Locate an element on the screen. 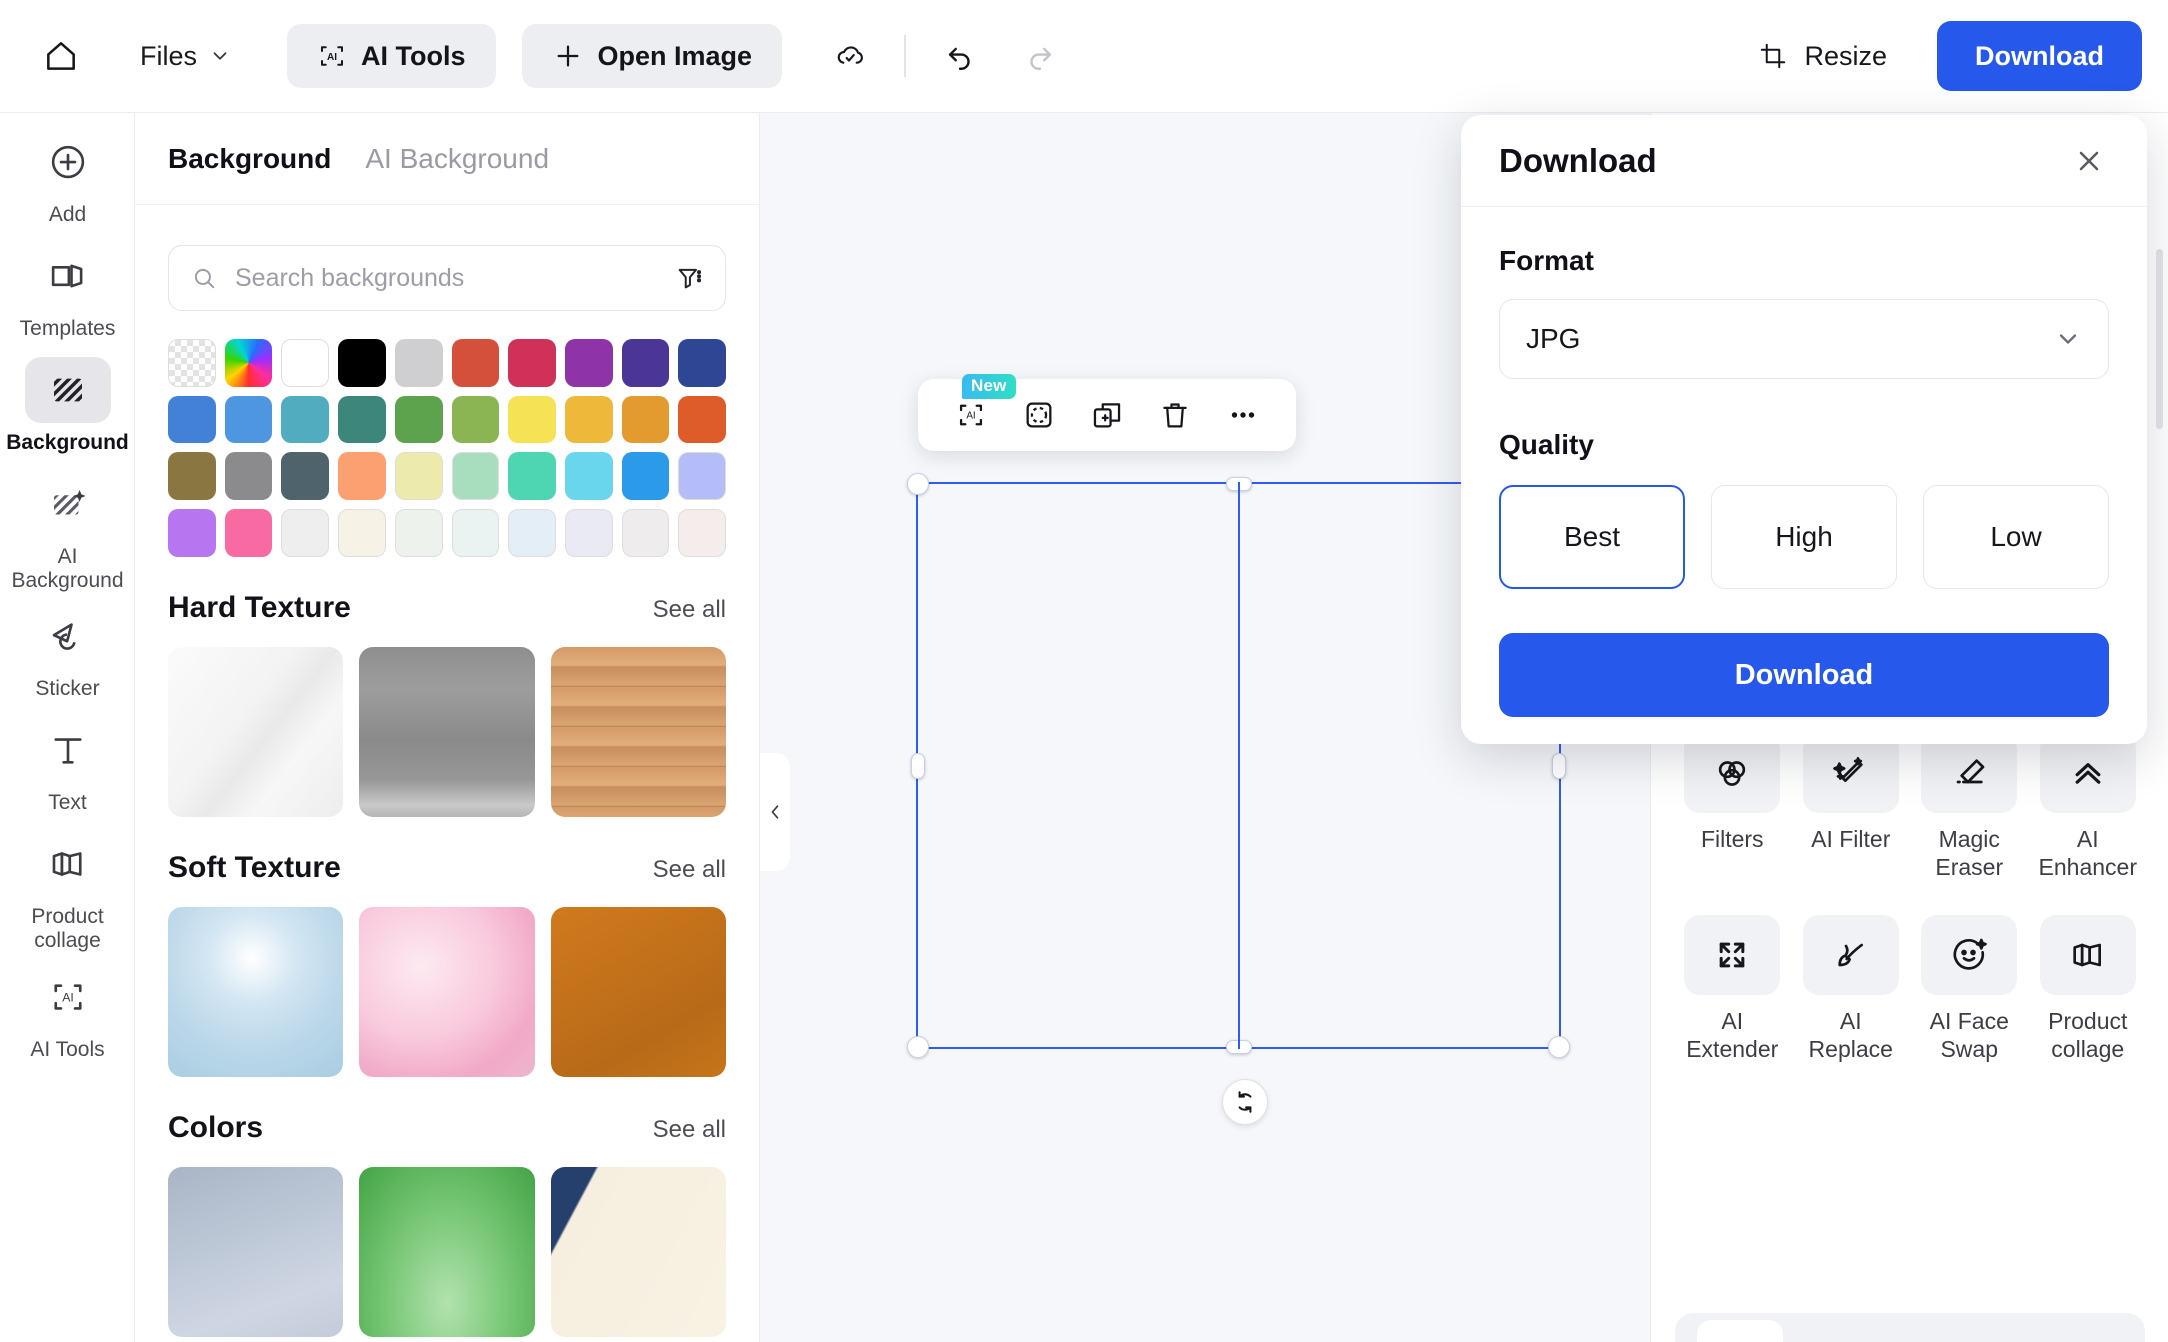  tile-marble-texture is located at coordinates (256, 732).